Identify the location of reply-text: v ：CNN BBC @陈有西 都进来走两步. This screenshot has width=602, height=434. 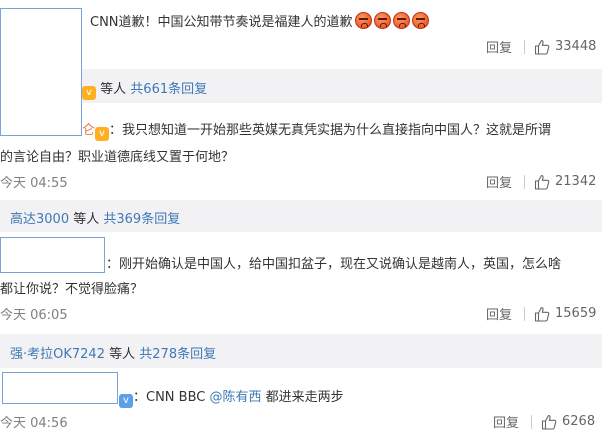
(231, 397).